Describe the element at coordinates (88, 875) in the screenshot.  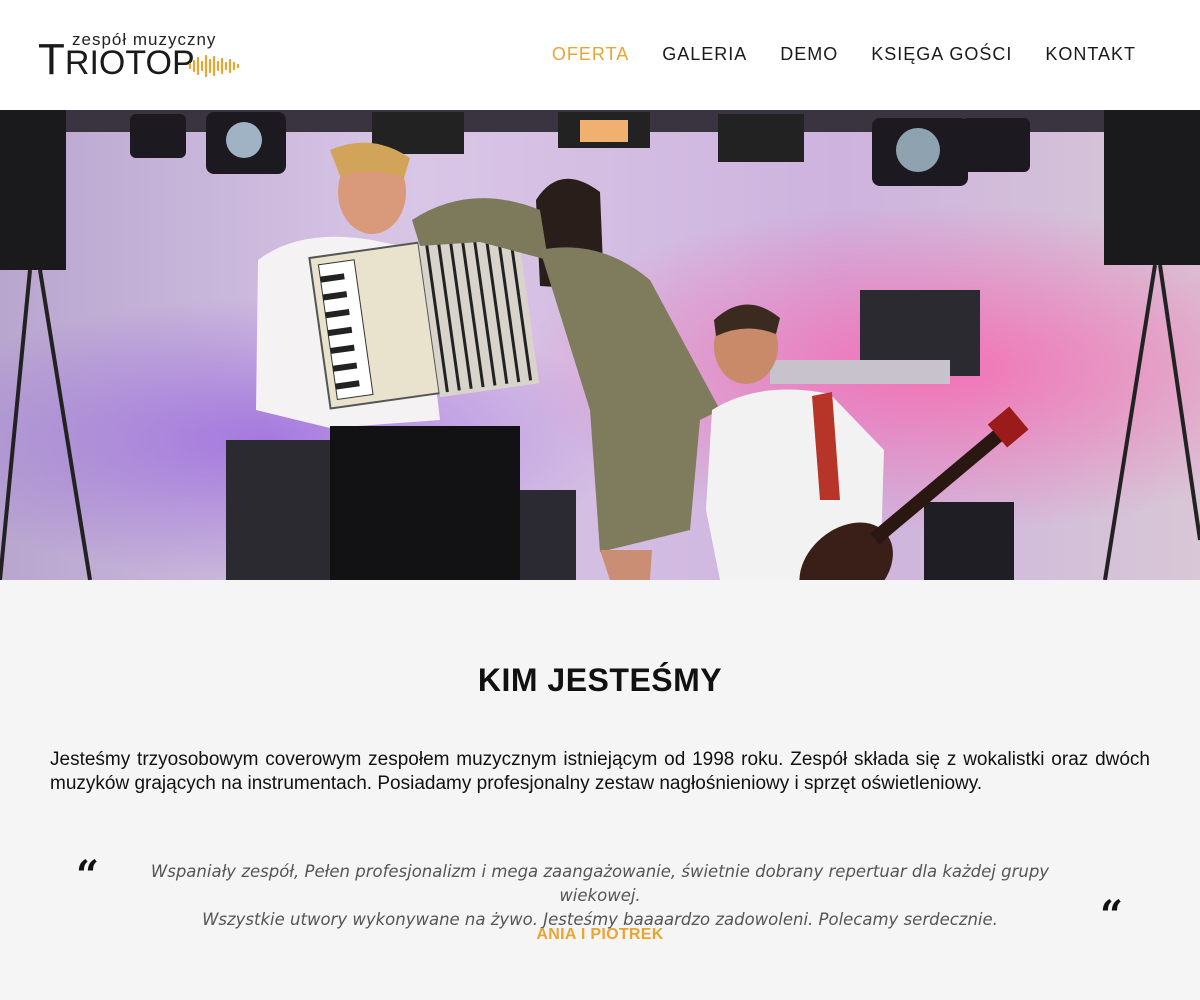
I see `quote-open-icon: “` at that location.